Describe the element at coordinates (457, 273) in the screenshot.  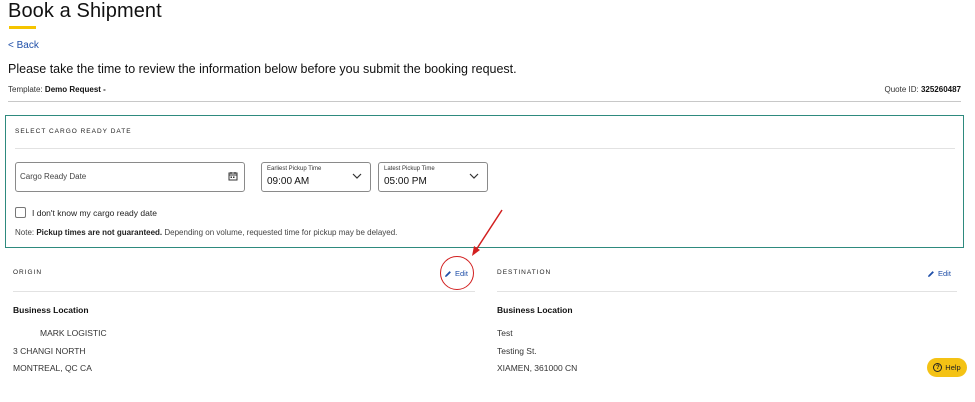
I see `annotation-circle` at that location.